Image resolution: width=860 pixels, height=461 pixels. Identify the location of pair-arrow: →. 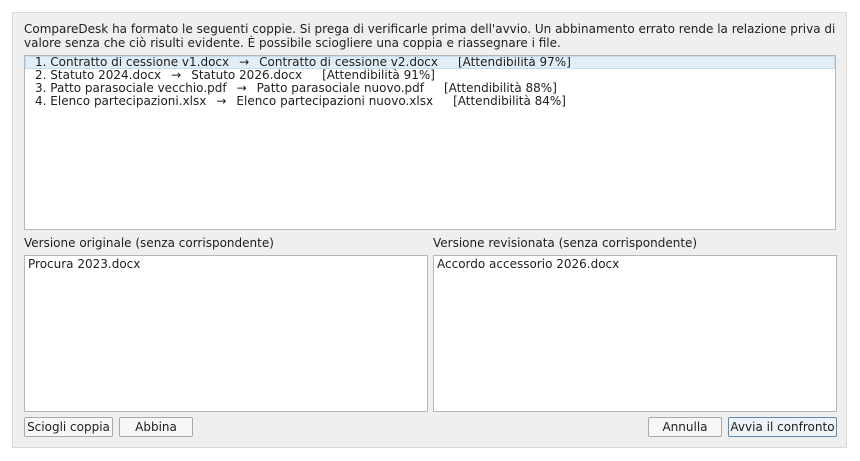
(221, 101).